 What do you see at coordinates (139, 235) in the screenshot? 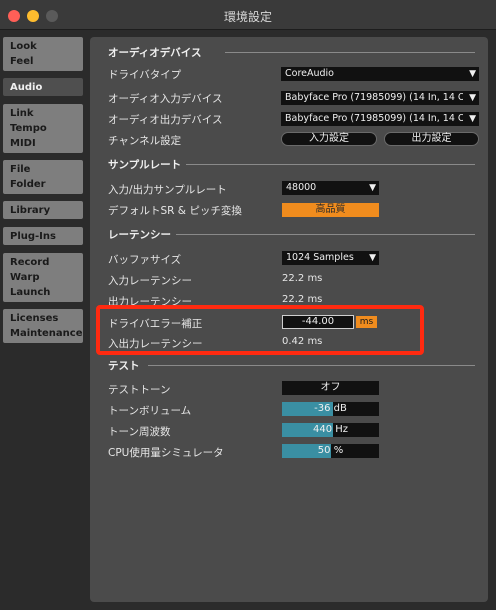
I see `section-latency: レーテンシー` at bounding box center [139, 235].